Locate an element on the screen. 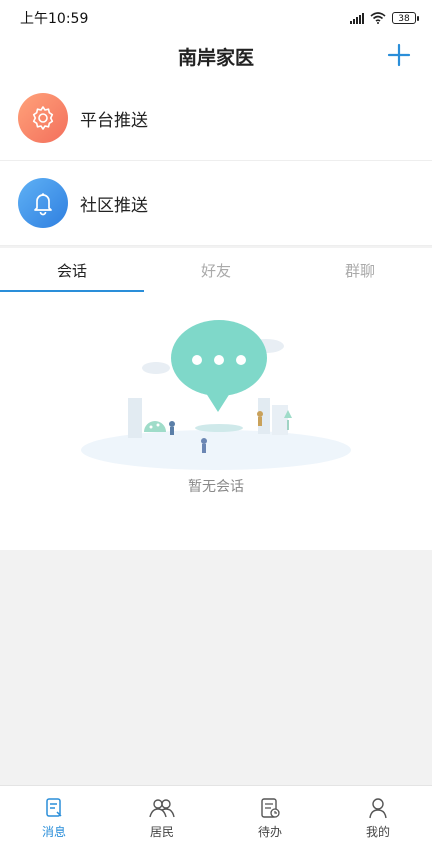 Image resolution: width=432 pixels, height=851 pixels. platform-push-item: 平台推送 is located at coordinates (216, 118).